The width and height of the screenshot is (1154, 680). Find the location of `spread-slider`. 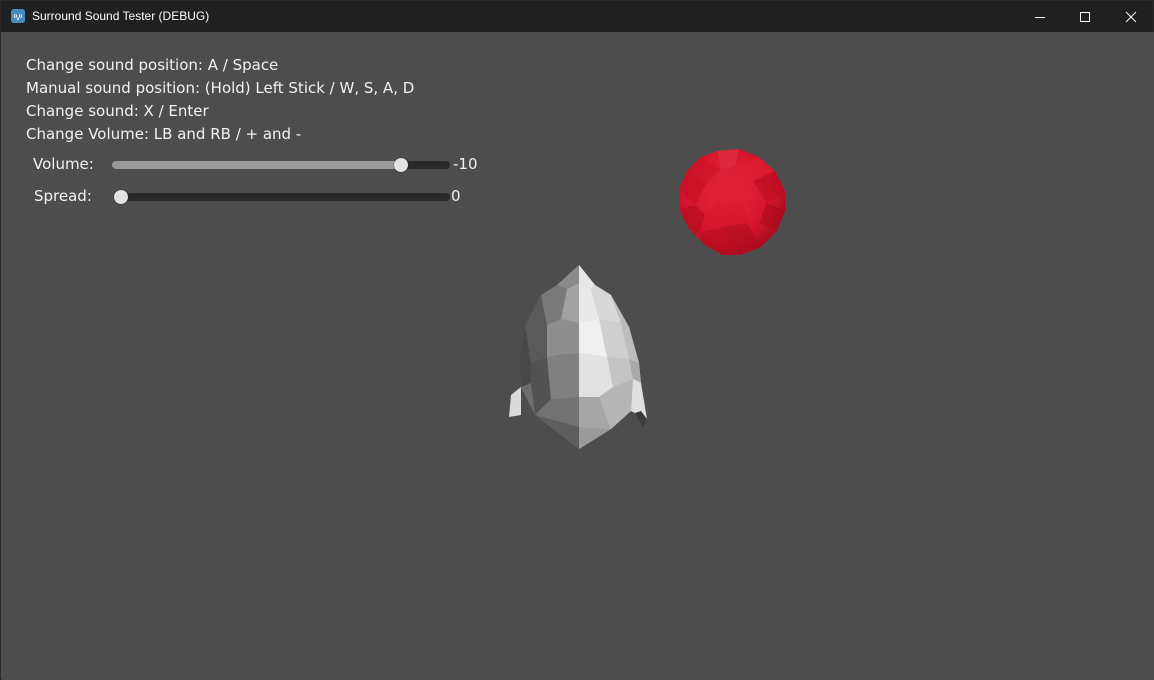

spread-slider is located at coordinates (282, 197).